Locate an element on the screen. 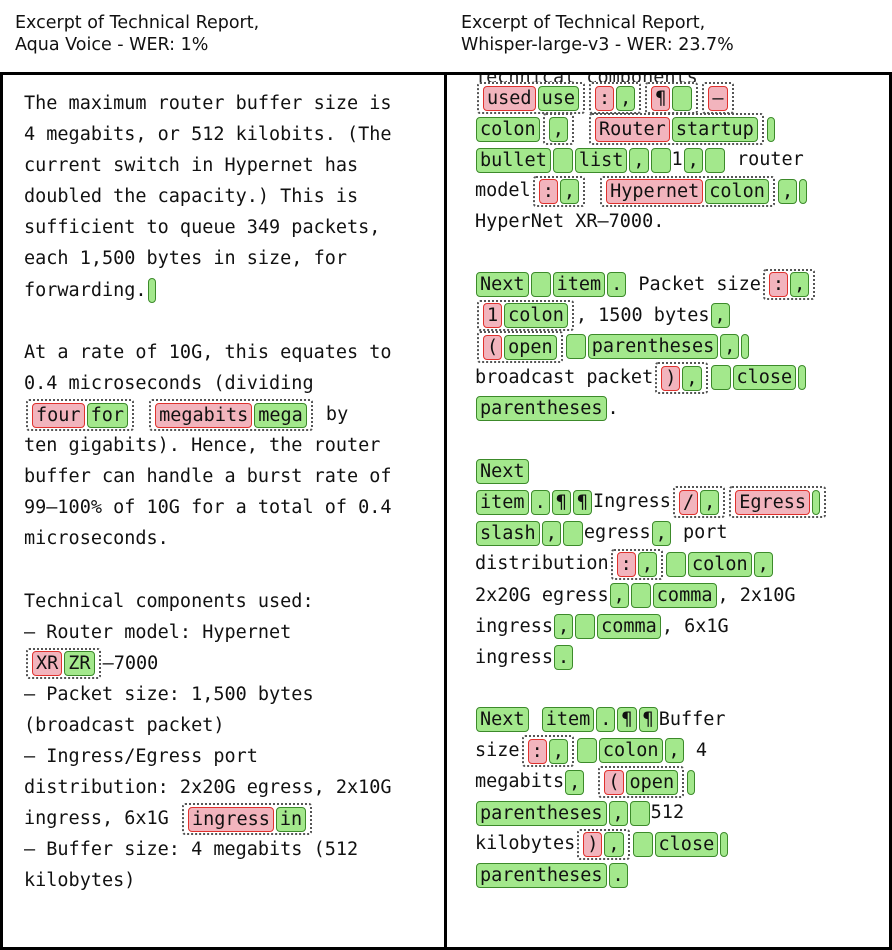  error-group: used use is located at coordinates (531, 98).